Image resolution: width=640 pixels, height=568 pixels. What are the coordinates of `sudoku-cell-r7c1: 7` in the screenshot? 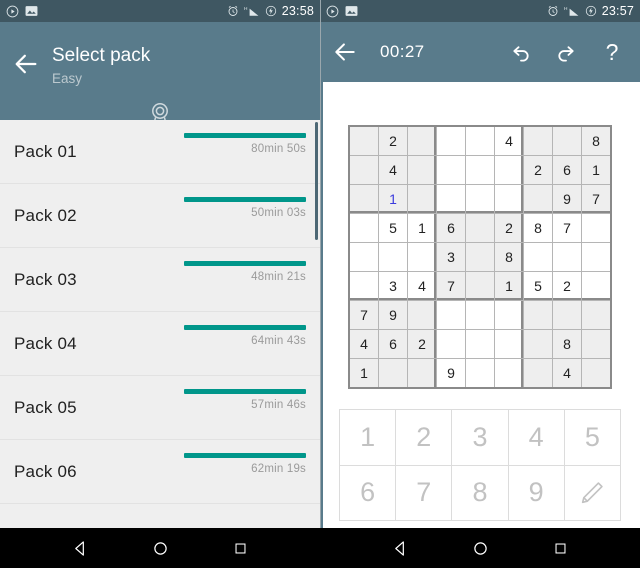 It's located at (364, 315).